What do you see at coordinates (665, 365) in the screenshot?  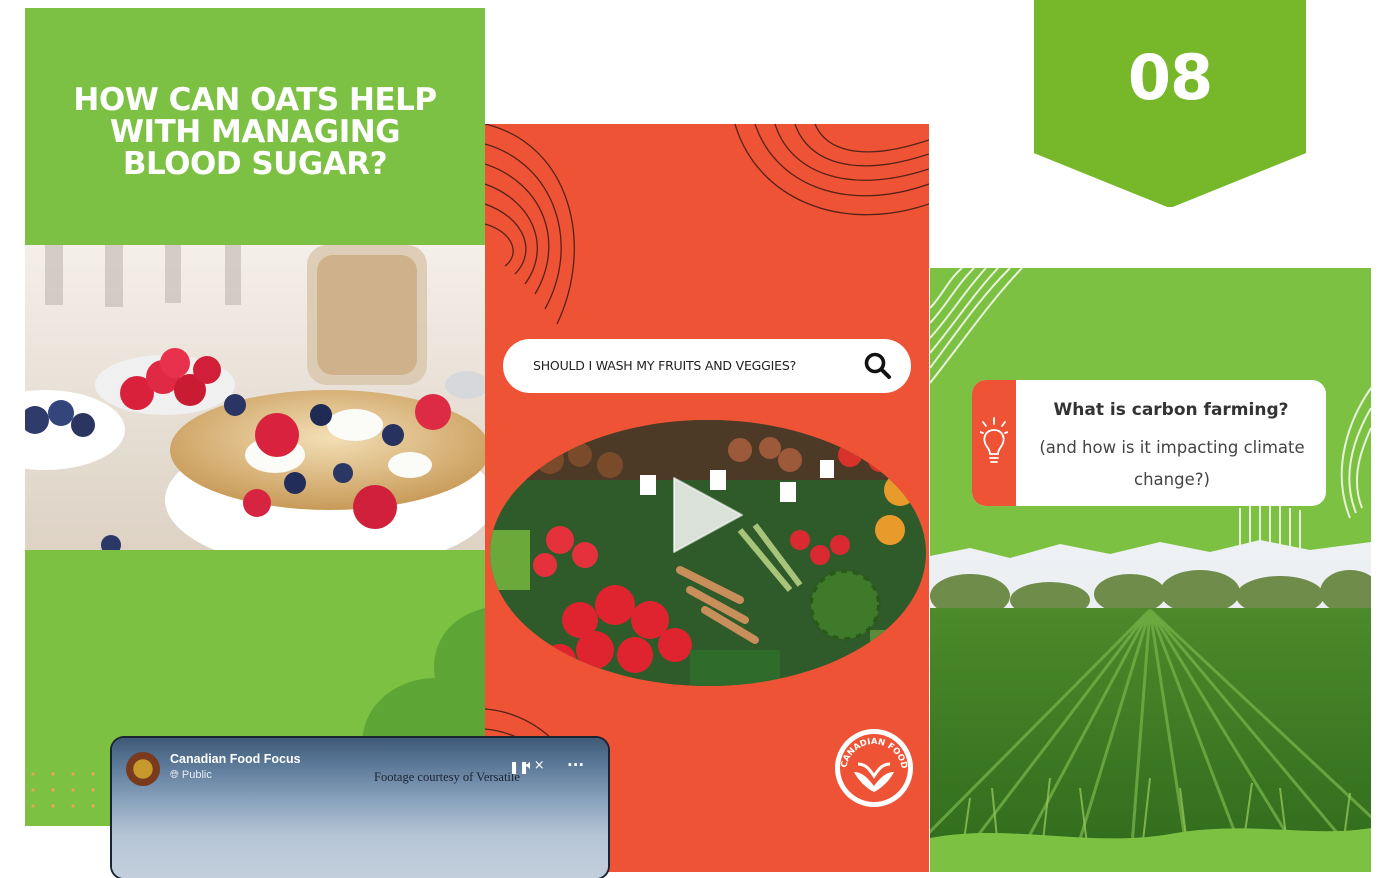 I see `search-query: SHOULD I WASH MY FRUITS AND VEGGIES?` at bounding box center [665, 365].